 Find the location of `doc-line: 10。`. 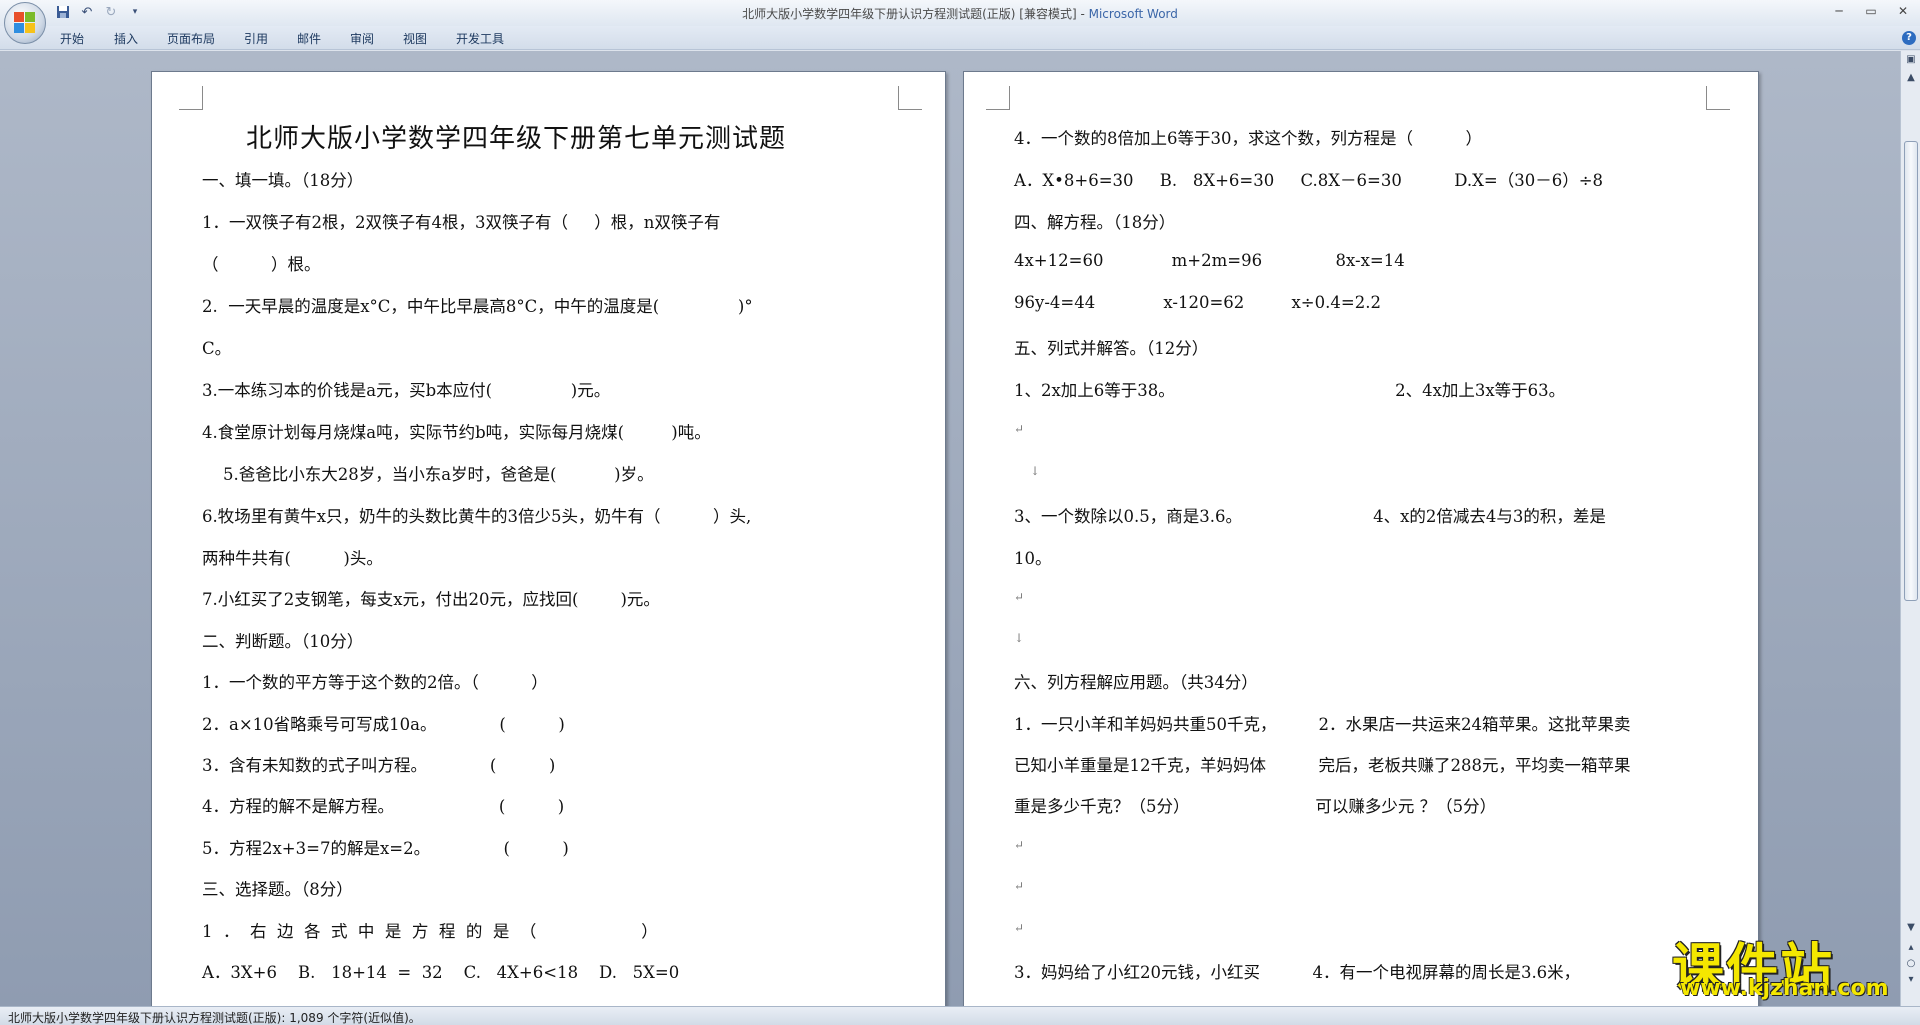

doc-line: 10。 is located at coordinates (1033, 558).